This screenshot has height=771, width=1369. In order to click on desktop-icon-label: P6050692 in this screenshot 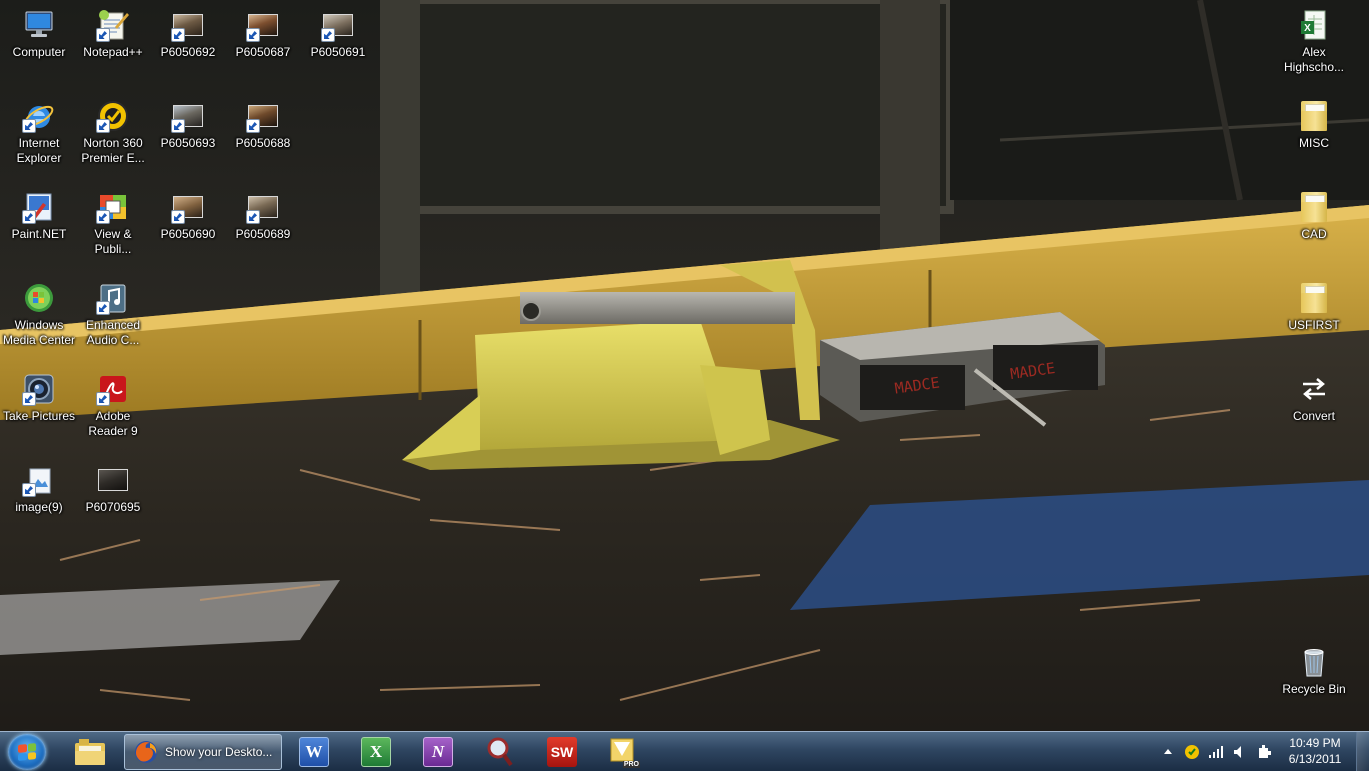, I will do `click(188, 52)`.